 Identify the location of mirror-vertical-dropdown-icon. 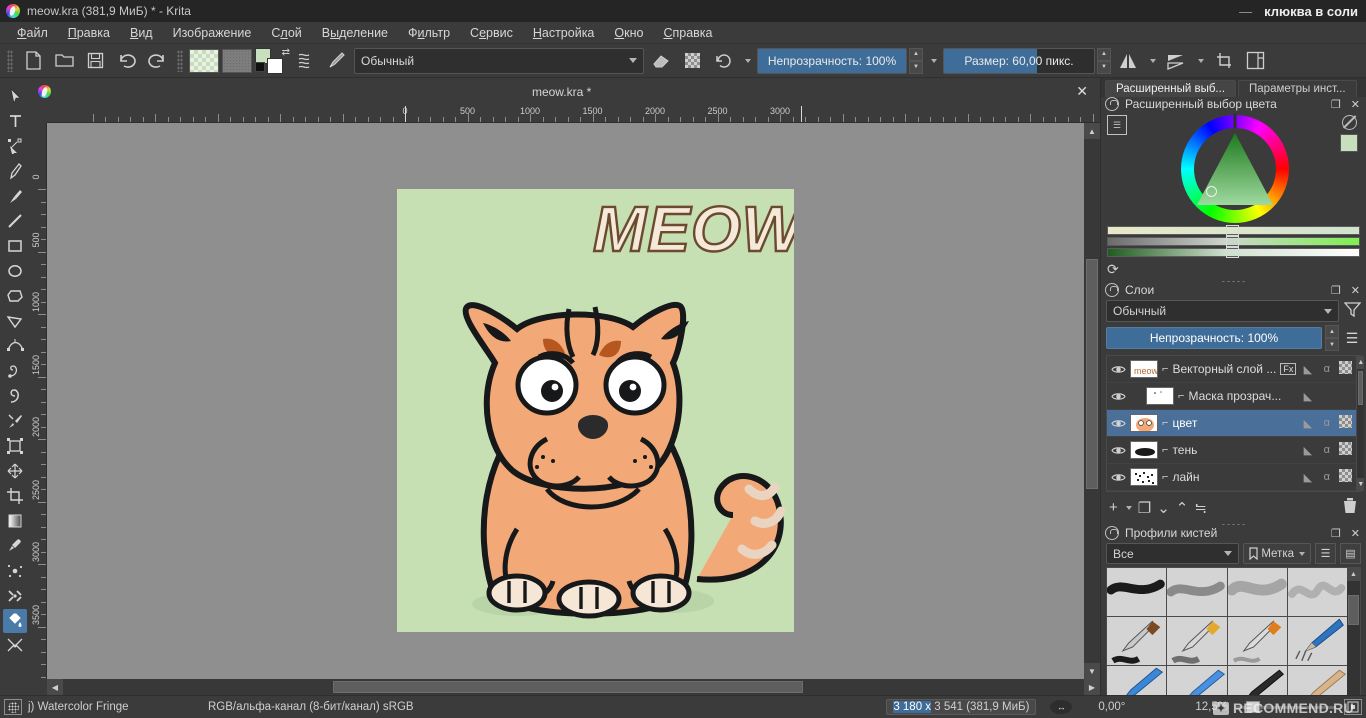
(1200, 61).